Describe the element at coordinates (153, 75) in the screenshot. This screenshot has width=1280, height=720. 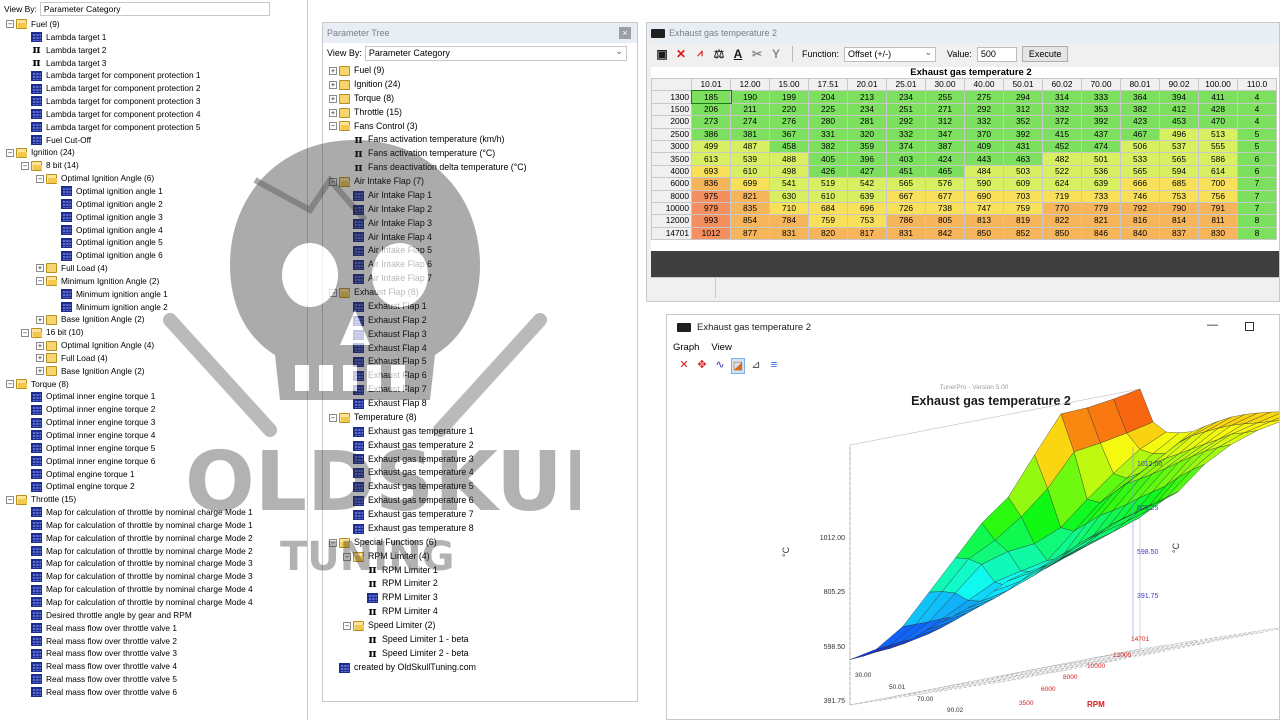
I see `left-tree-item: Lambda target for component protection 1` at that location.